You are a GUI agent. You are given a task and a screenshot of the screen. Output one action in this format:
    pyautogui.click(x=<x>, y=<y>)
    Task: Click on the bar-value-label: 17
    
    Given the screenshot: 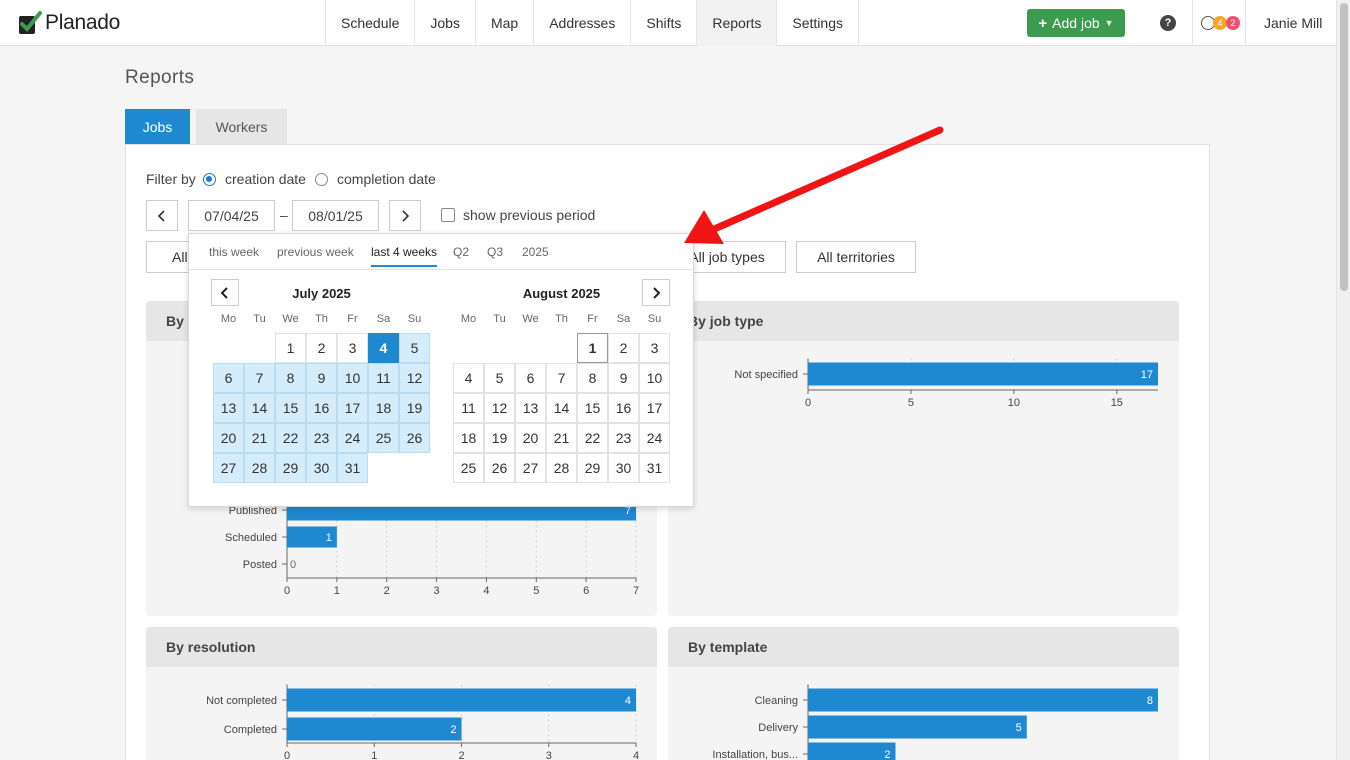 What is the action you would take?
    pyautogui.click(x=1147, y=375)
    